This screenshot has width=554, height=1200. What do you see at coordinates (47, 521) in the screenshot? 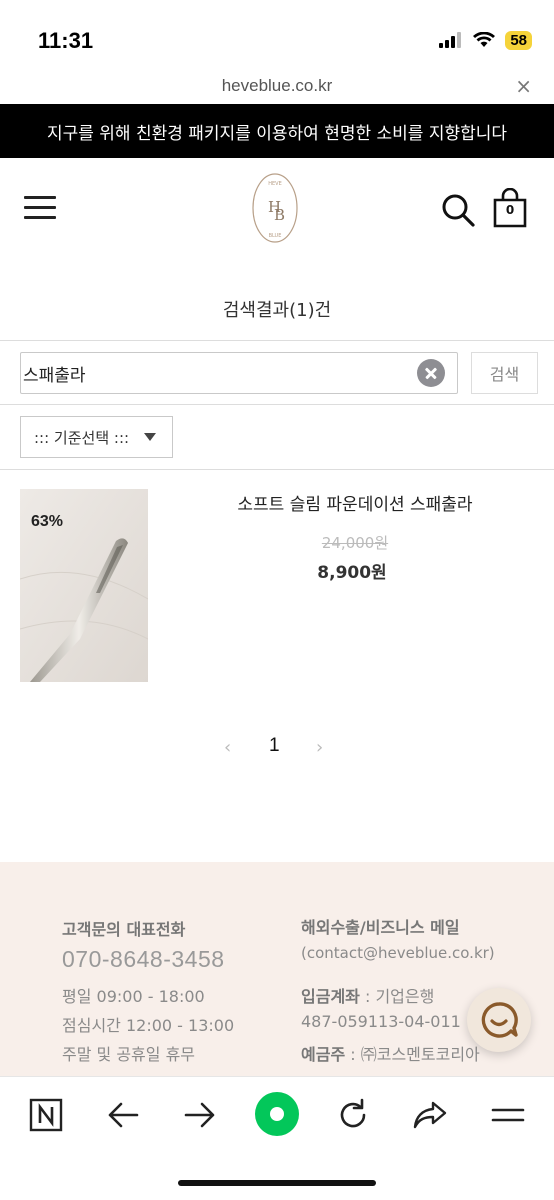
I see `discount-badge: 63%` at bounding box center [47, 521].